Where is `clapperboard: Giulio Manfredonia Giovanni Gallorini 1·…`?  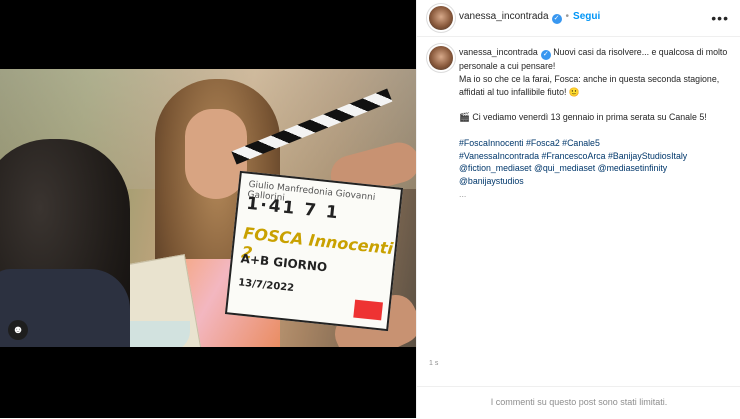 clapperboard: Giulio Manfredonia Giovanni Gallorini 1·… is located at coordinates (314, 210).